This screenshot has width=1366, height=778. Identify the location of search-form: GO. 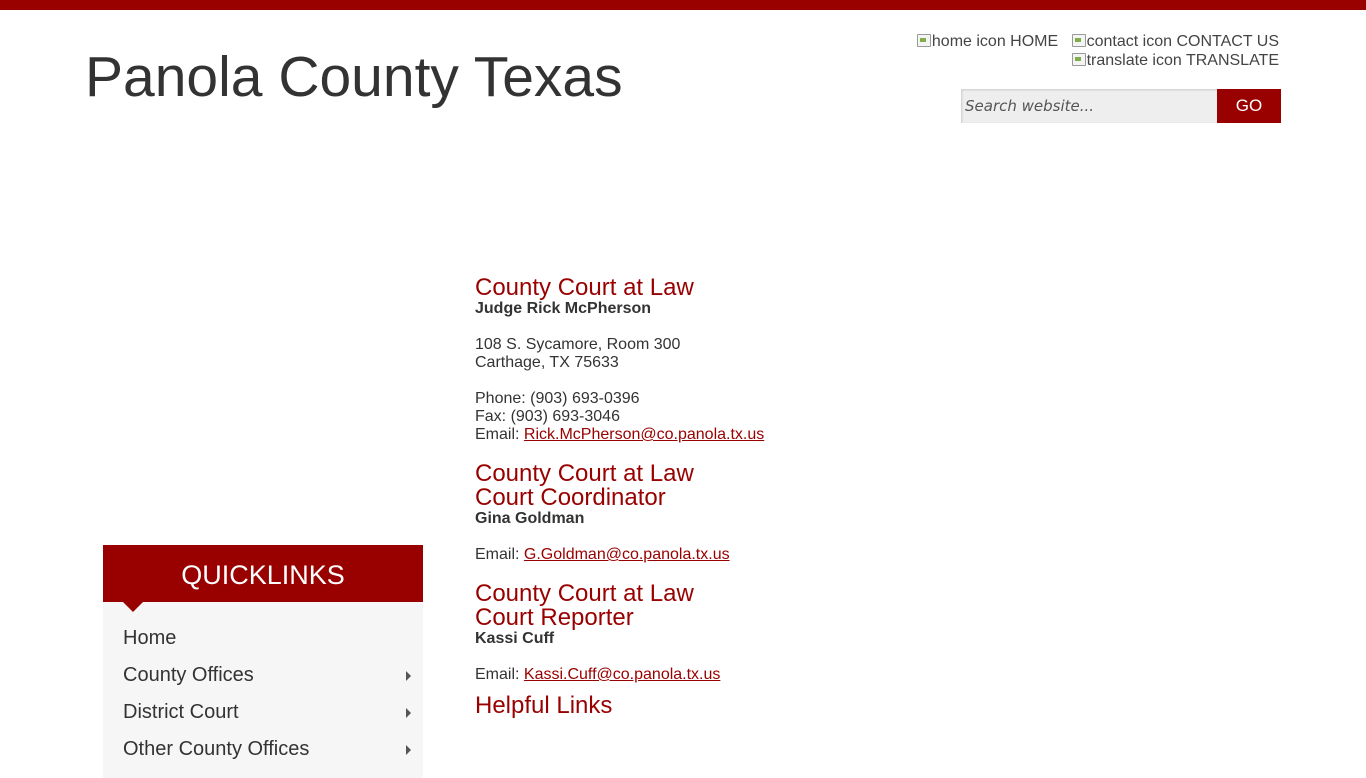
(1121, 106).